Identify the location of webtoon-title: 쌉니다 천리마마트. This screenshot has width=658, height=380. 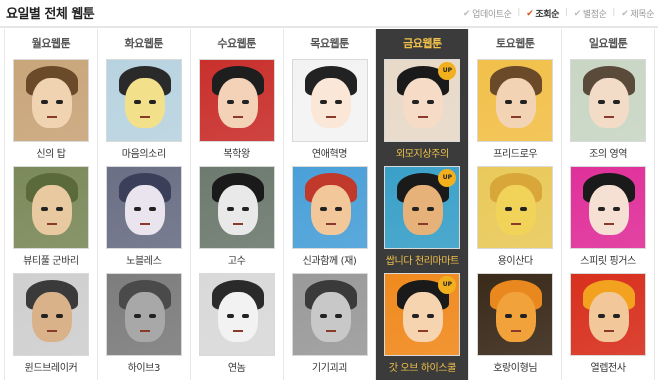
(422, 259).